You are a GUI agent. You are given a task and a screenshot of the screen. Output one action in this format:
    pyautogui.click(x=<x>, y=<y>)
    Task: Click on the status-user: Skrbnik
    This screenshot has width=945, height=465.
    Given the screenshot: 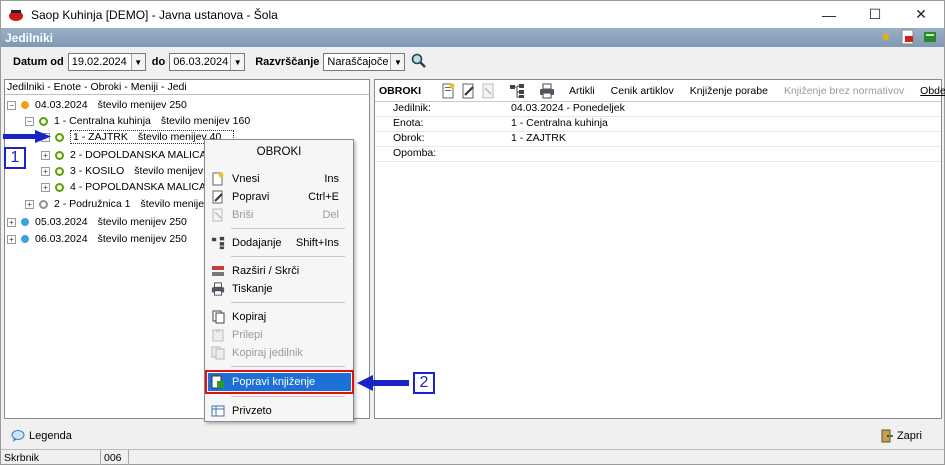 What is the action you would take?
    pyautogui.click(x=51, y=457)
    